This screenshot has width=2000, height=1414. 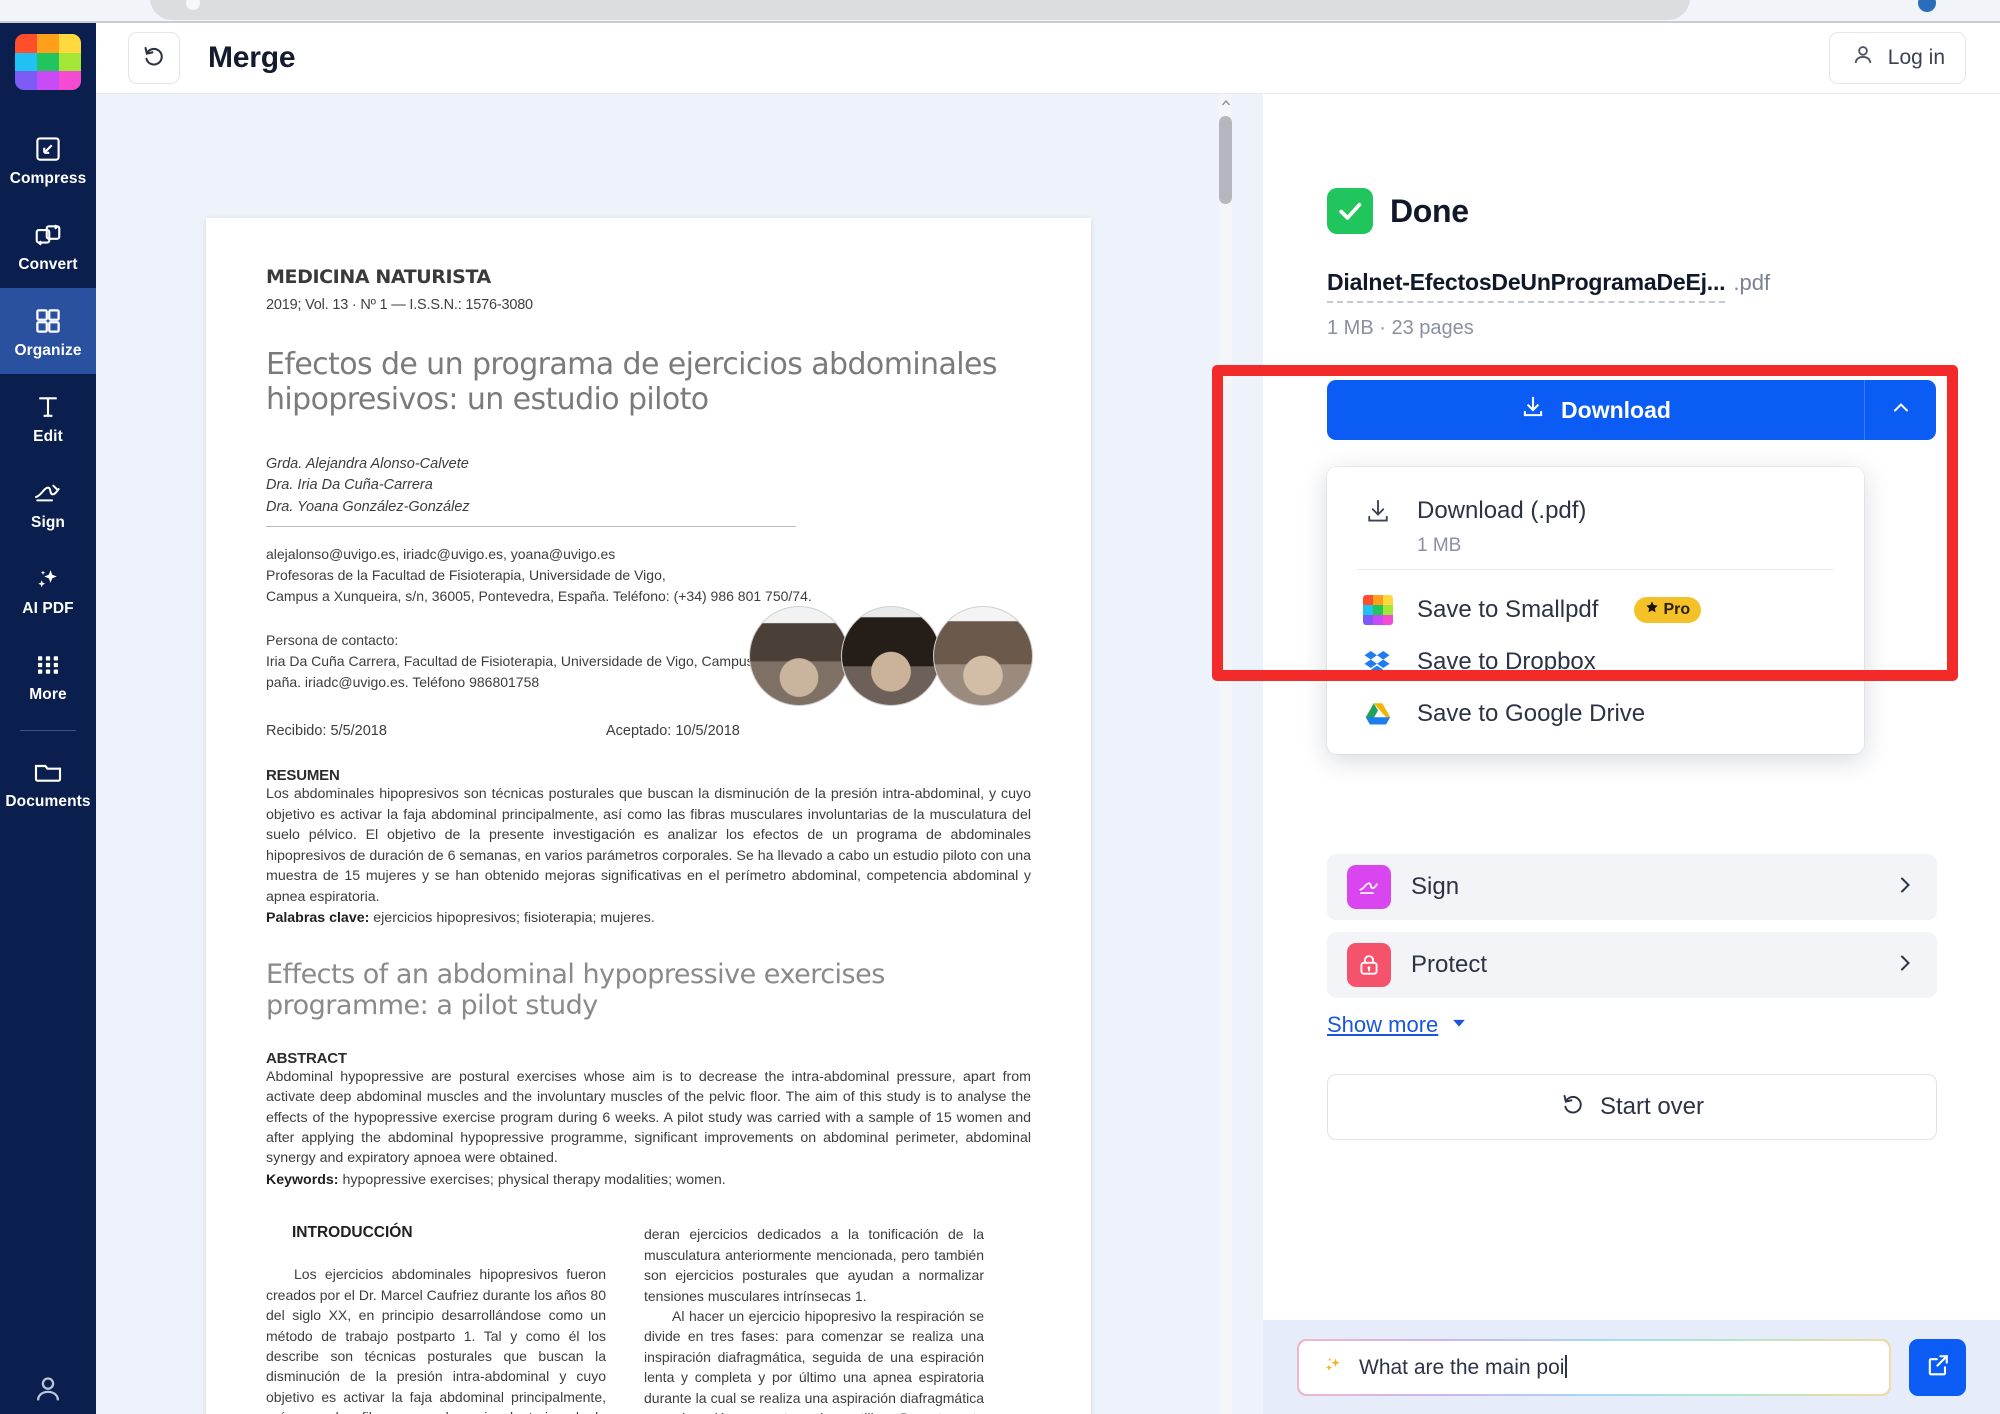 I want to click on chevron-up-icon, so click(x=1901, y=410).